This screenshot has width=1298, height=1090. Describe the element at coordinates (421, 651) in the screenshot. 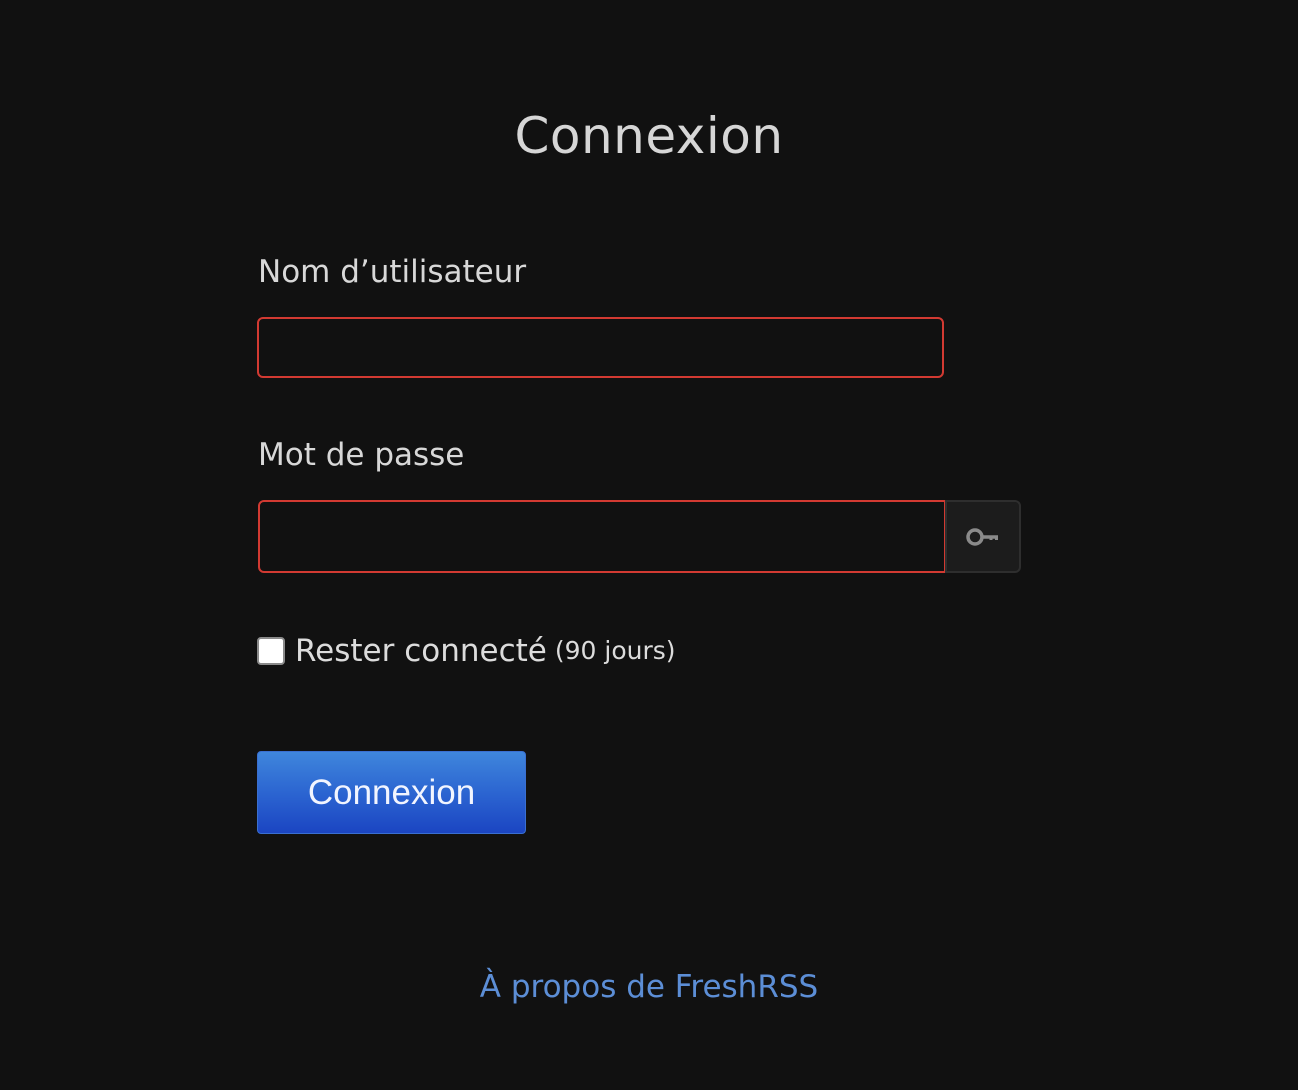

I see `remember-me-label: Rester connecté` at that location.